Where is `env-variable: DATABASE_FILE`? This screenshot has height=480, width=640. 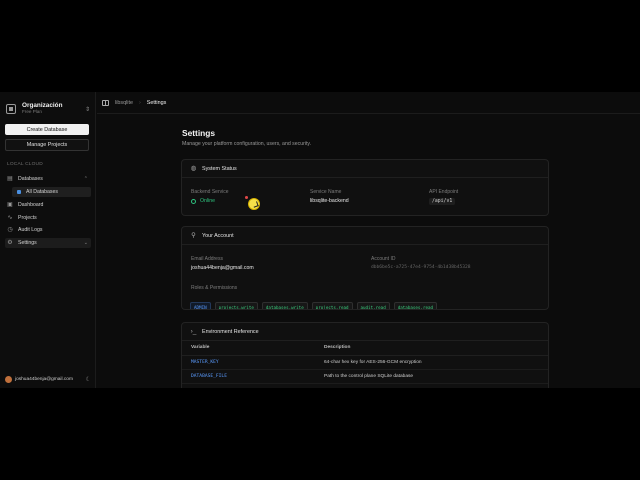
env-variable: DATABASE_FILE is located at coordinates (248, 376).